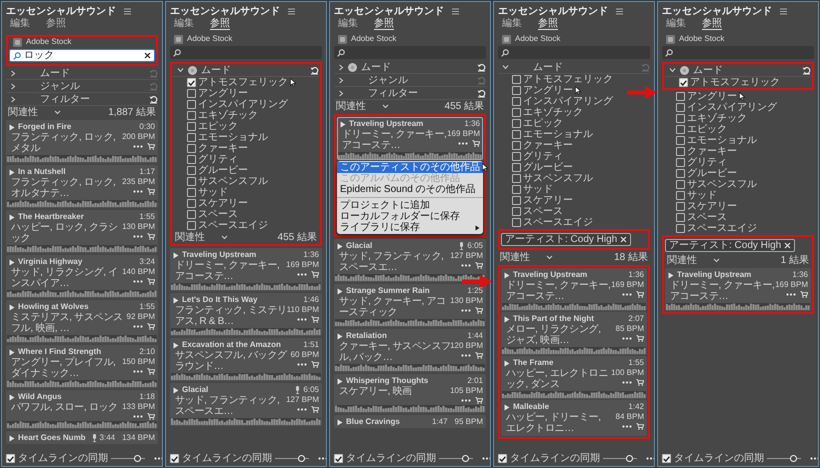  I want to click on track-card: Where I Find Strength 2:10 アングリー, プレイフル, ダイナミック… 150 BPM, so click(82, 366).